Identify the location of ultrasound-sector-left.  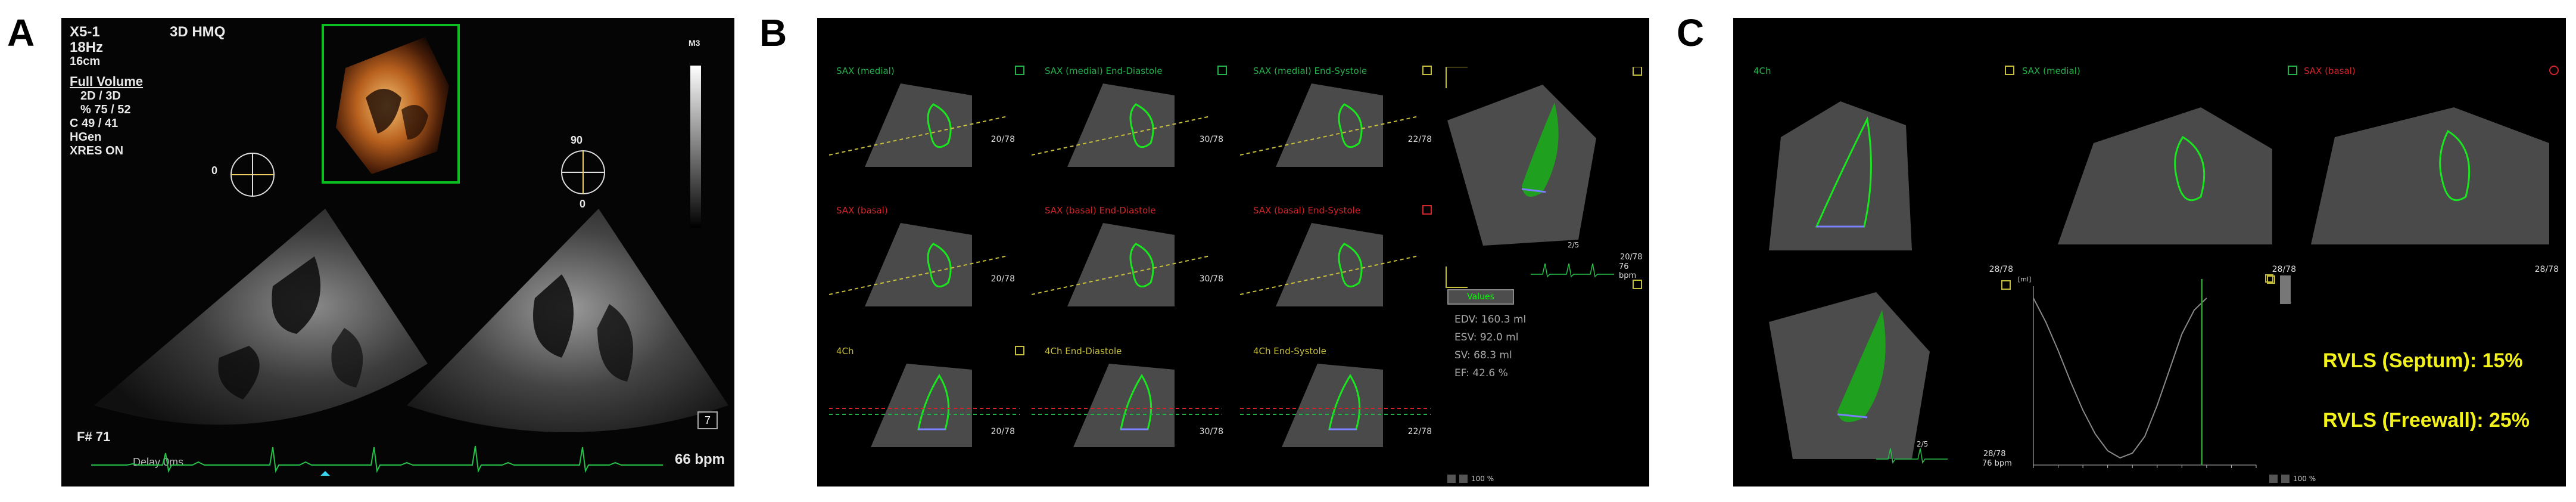
(261, 317).